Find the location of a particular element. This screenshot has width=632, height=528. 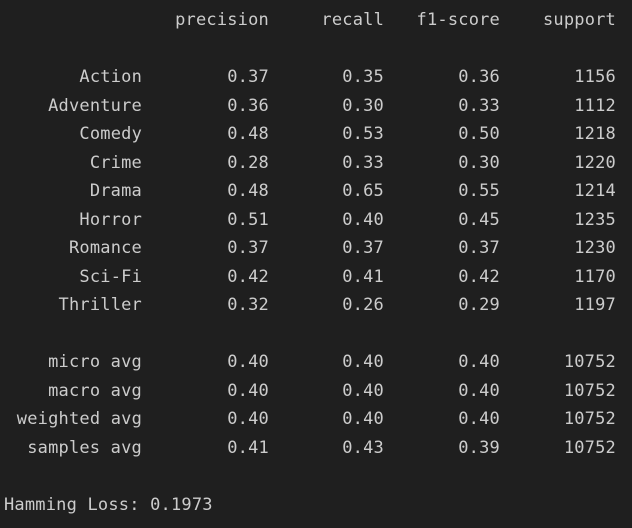

report-row: Drama 0.48 0.65 0.55 1214 is located at coordinates (316, 191).